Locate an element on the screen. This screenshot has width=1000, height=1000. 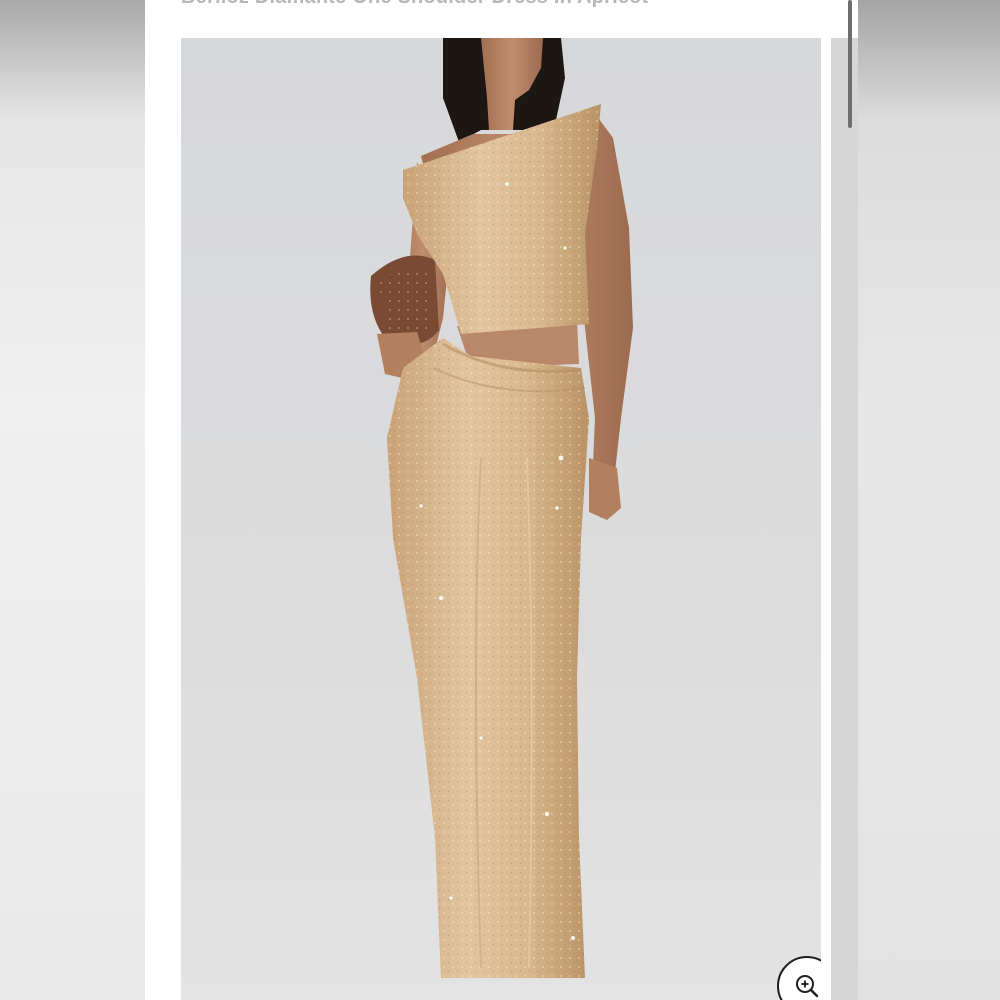
right-backdrop is located at coordinates (929, 500).